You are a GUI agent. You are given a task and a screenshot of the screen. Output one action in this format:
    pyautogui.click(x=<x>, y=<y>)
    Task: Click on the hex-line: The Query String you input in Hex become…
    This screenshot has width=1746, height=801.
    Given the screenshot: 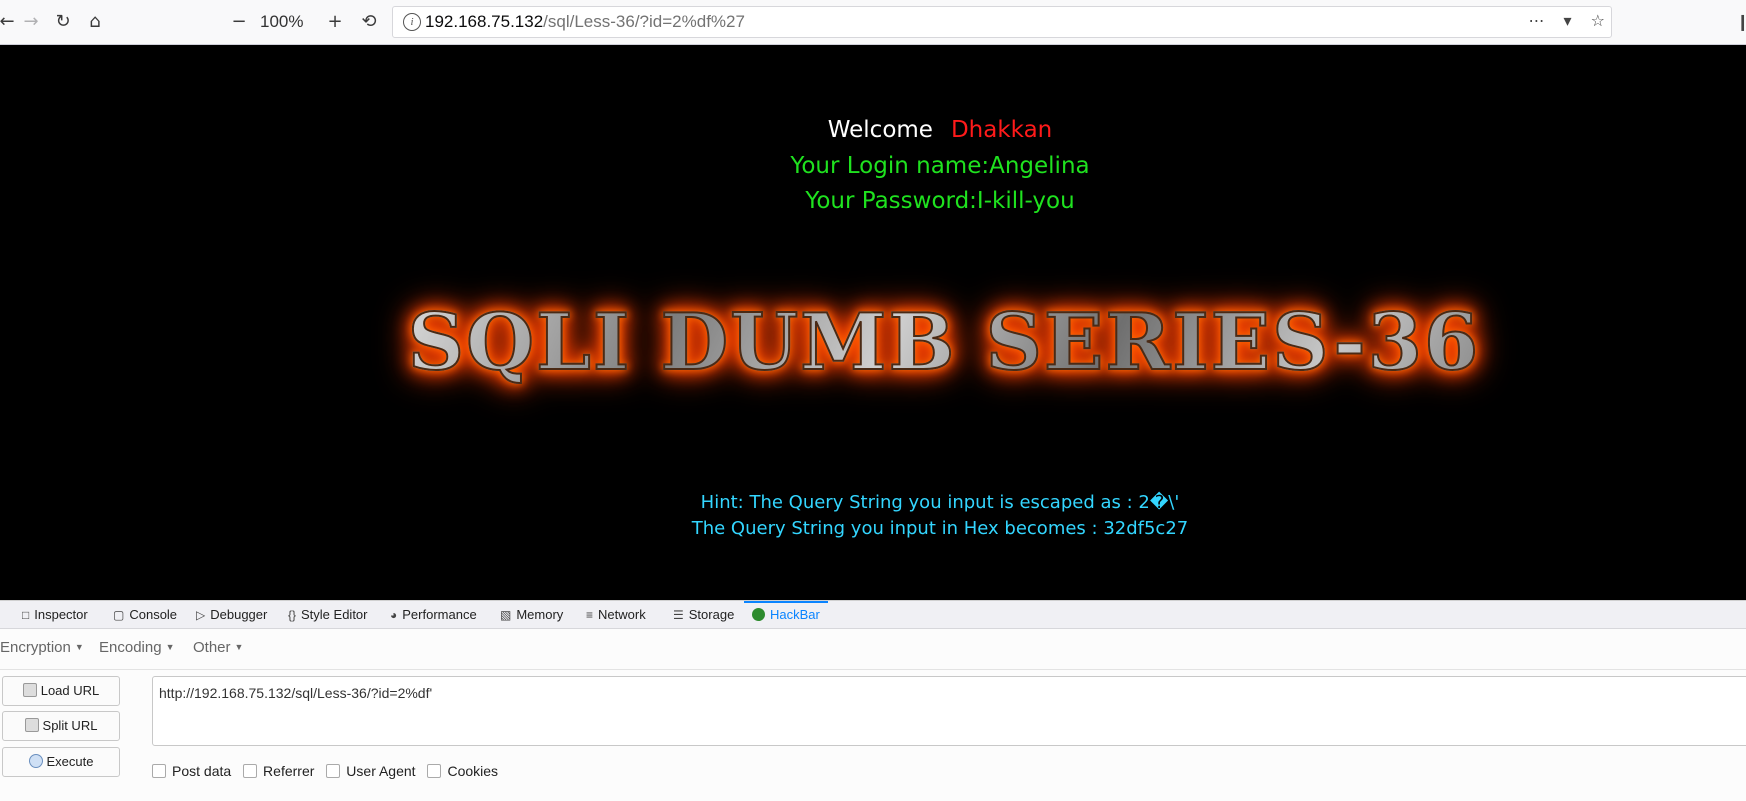 What is the action you would take?
    pyautogui.click(x=940, y=528)
    